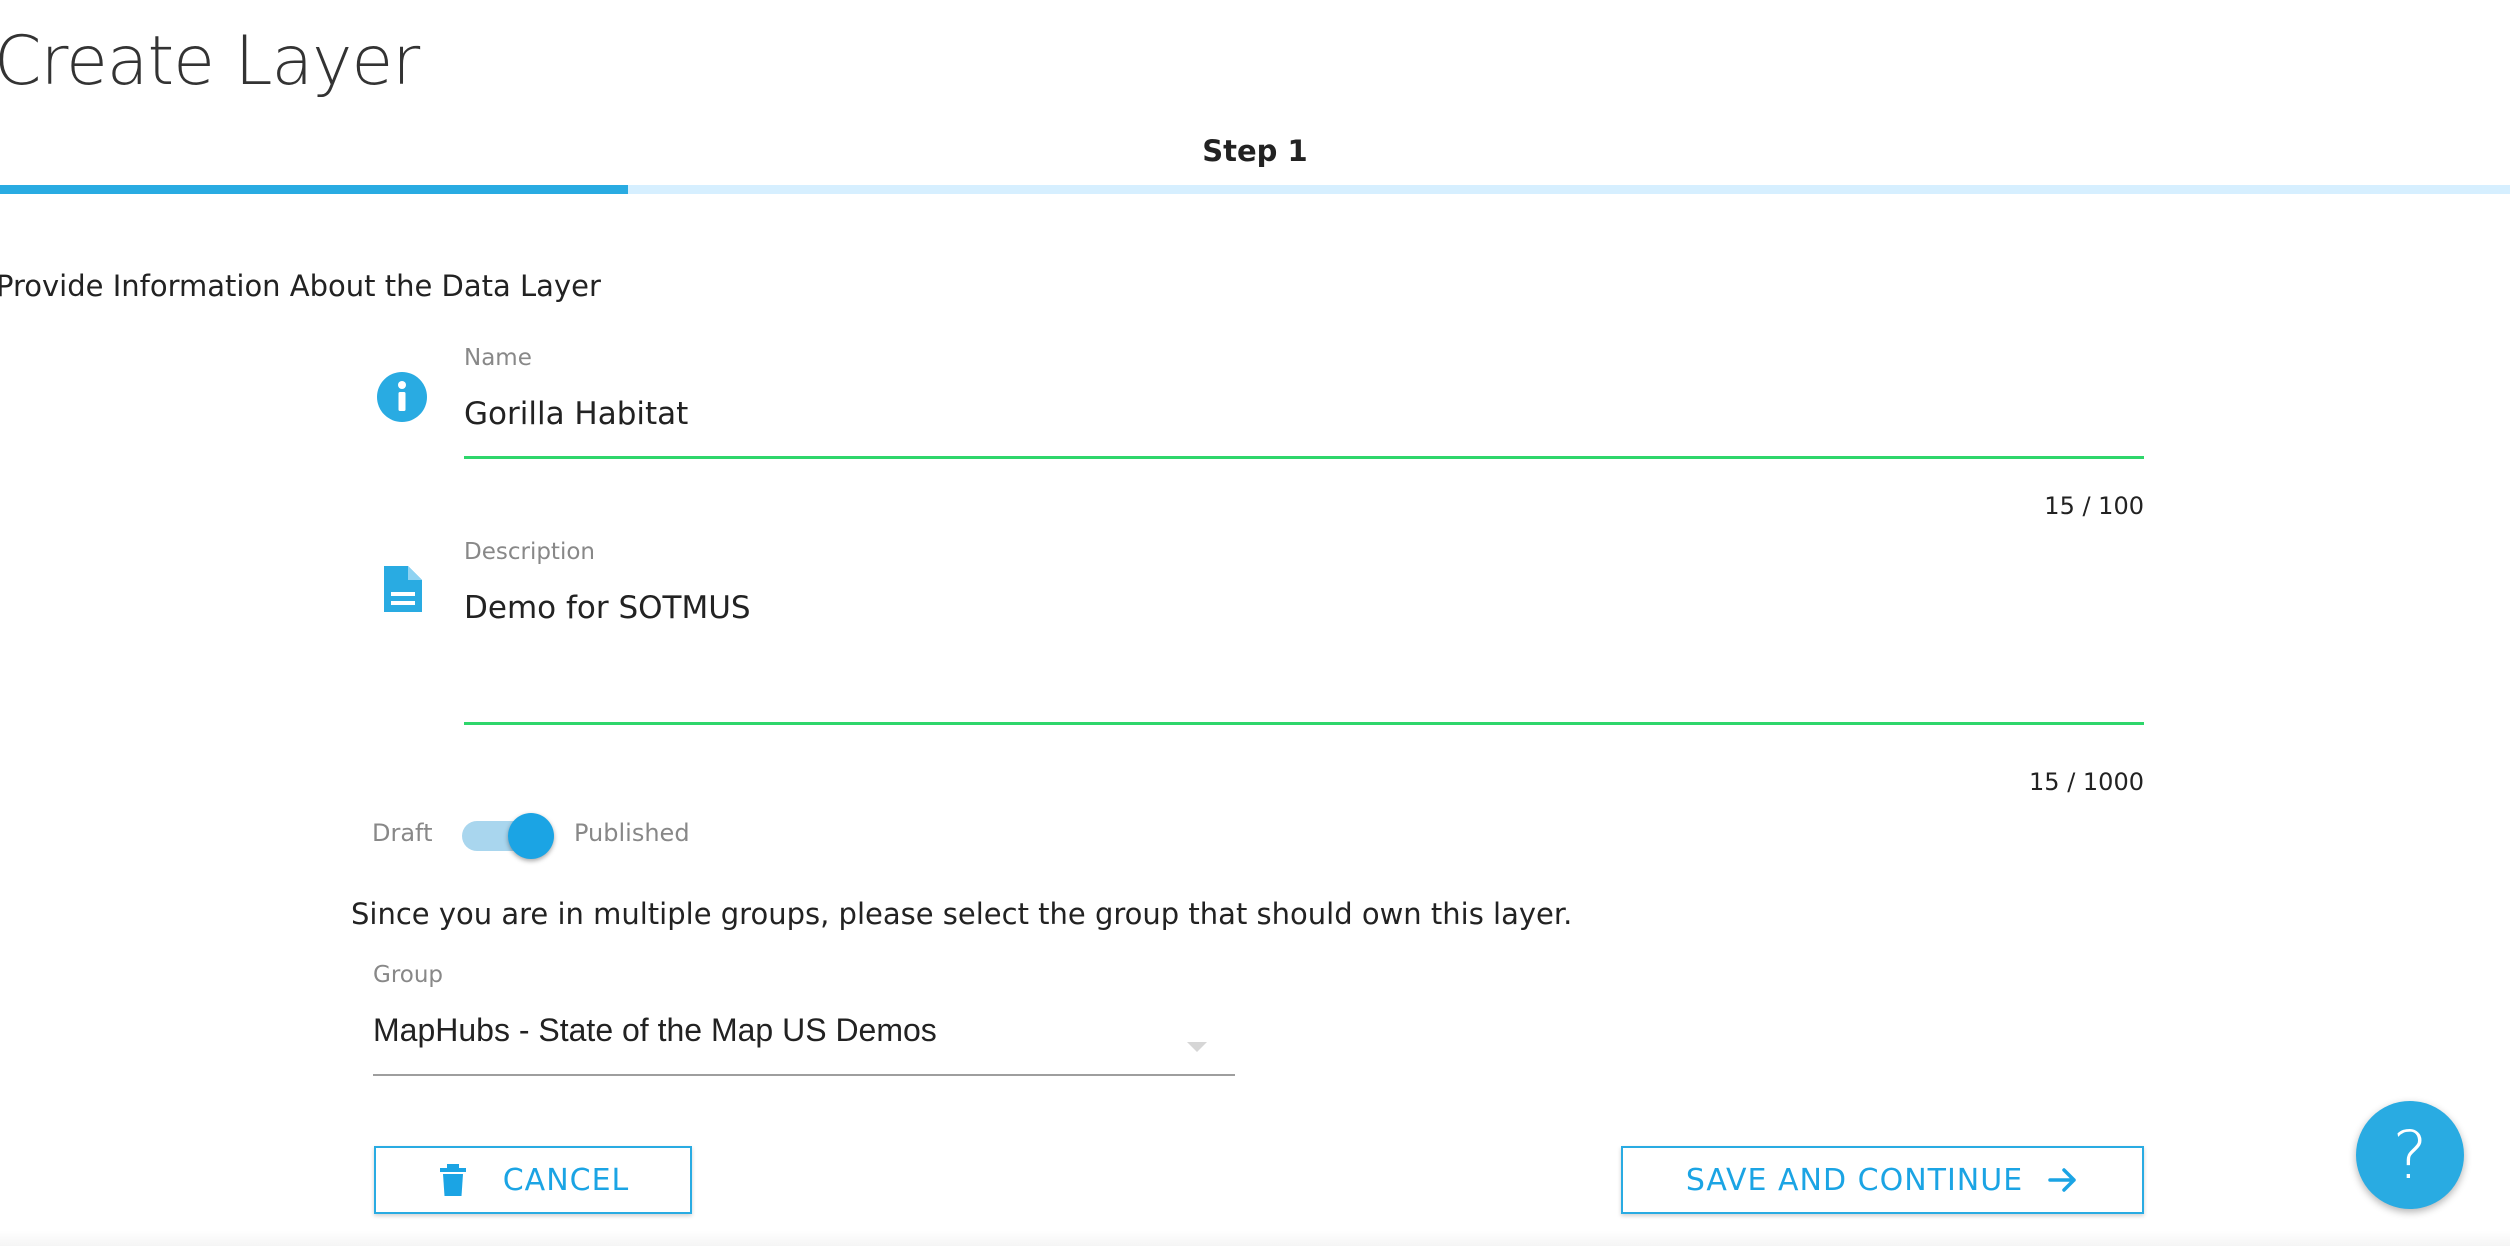  Describe the element at coordinates (1304, 723) in the screenshot. I see `description-underline` at that location.